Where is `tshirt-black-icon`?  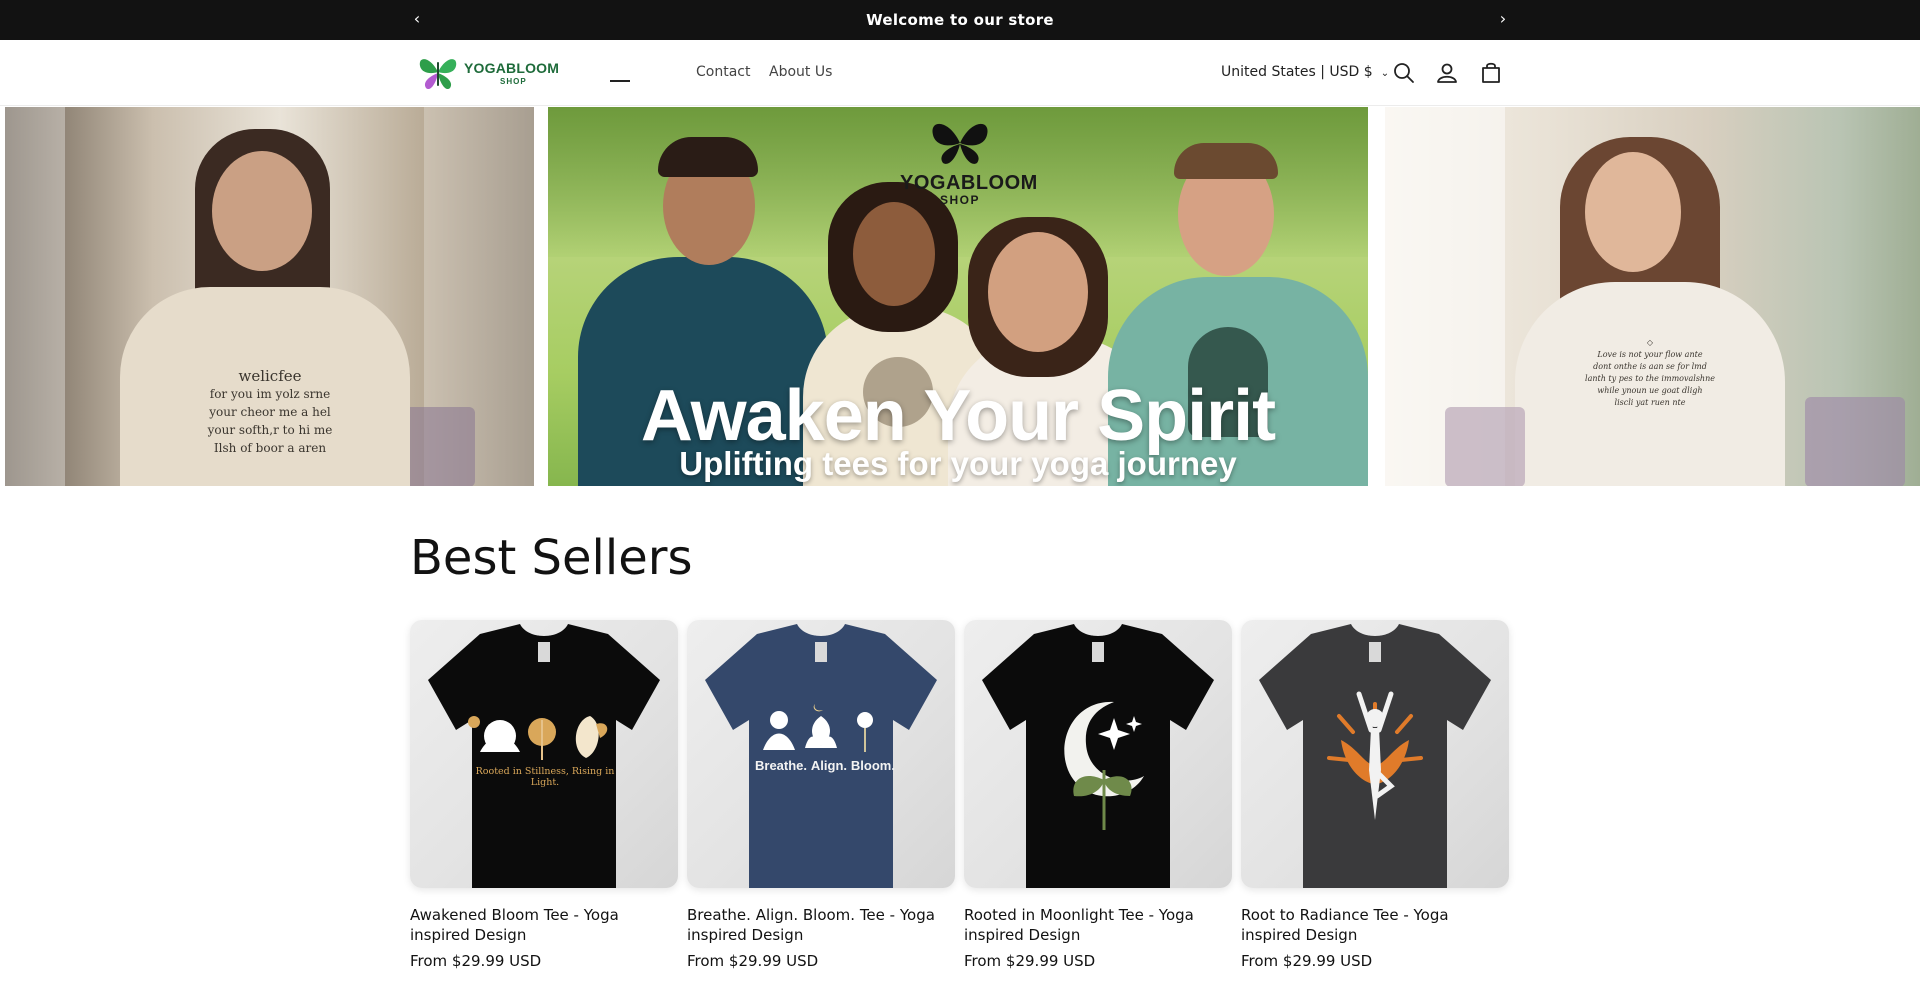
tshirt-black-icon is located at coordinates (544, 756).